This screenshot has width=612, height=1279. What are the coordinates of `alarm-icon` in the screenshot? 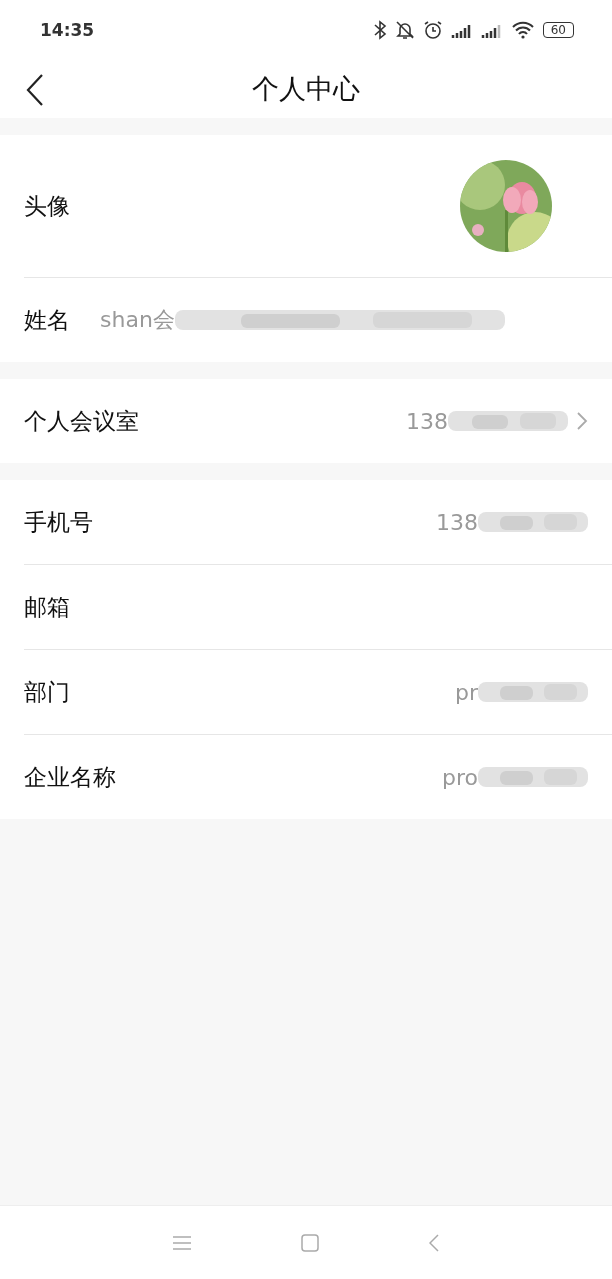 It's located at (432, 30).